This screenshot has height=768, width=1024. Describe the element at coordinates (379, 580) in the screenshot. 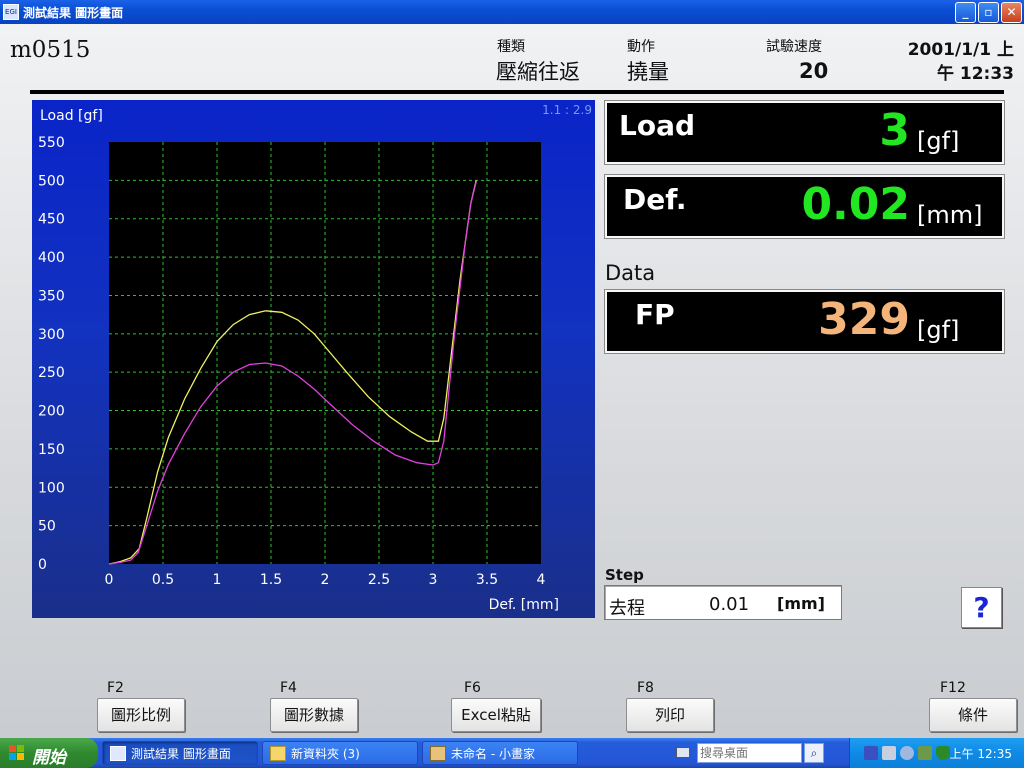

I see `x-tick-label: 2.5` at that location.